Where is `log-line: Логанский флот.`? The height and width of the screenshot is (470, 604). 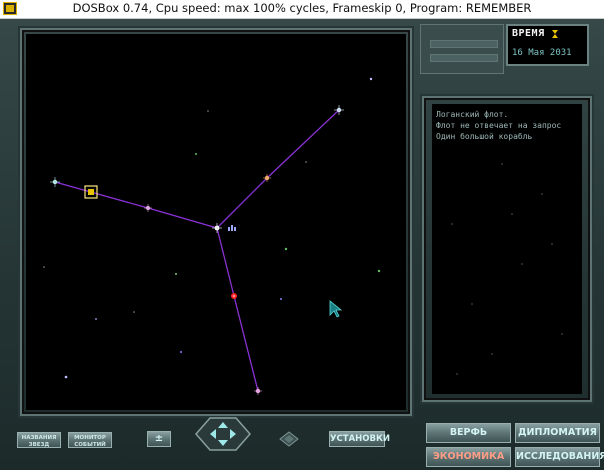 log-line: Логанский флот. is located at coordinates (472, 114).